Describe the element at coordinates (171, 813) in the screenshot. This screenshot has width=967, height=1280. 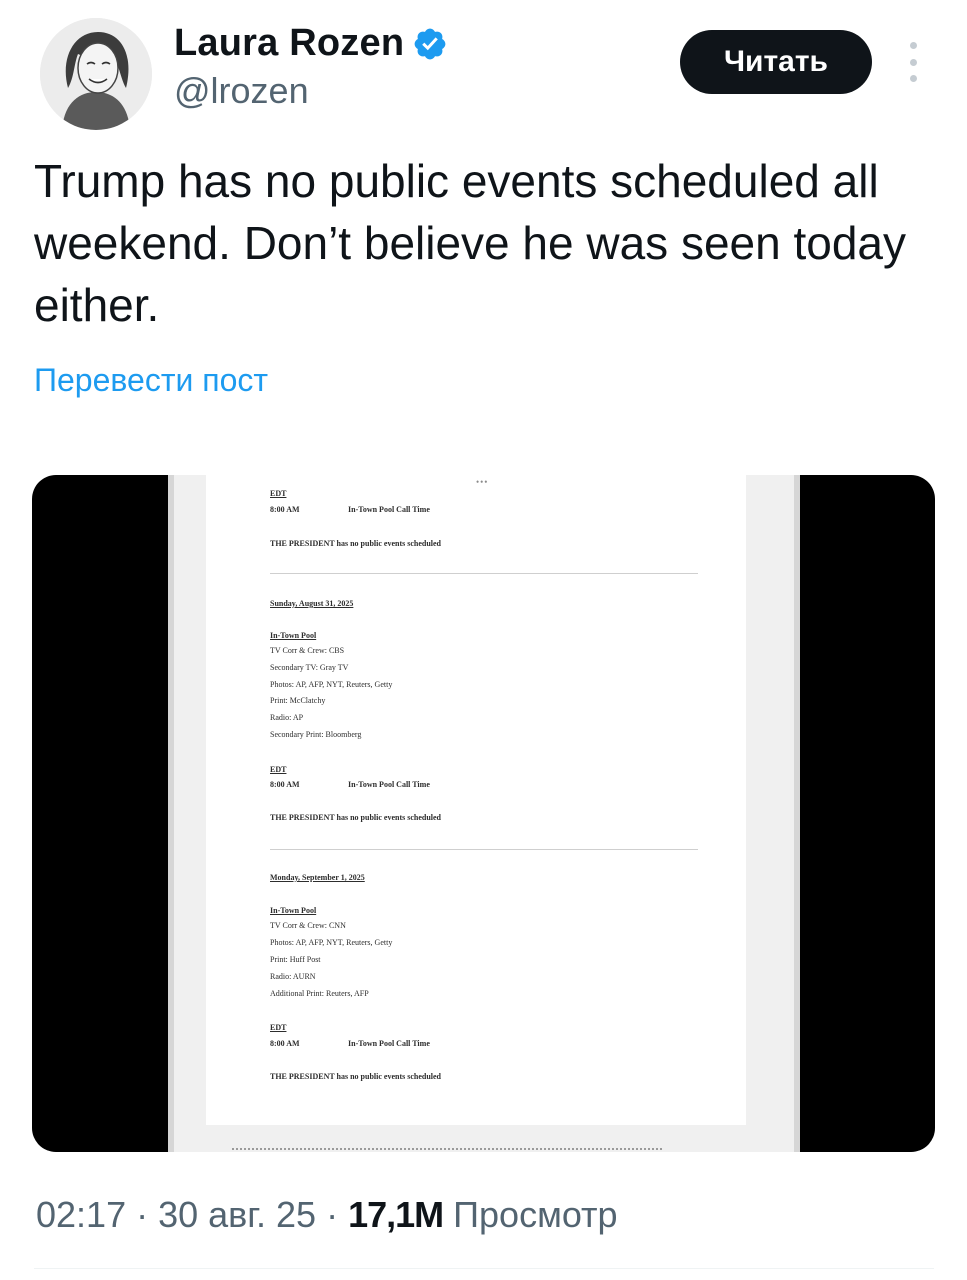
I see `sheet-edge-left` at that location.